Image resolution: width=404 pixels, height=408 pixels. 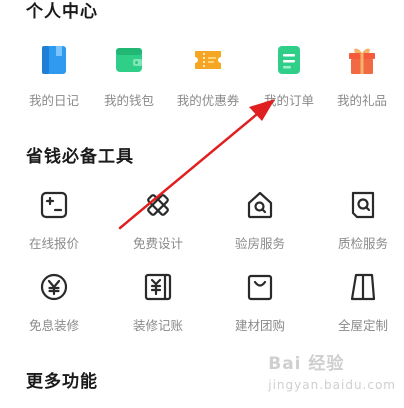 I want to click on my-gifts-label: 我的礼品, so click(x=361, y=100).